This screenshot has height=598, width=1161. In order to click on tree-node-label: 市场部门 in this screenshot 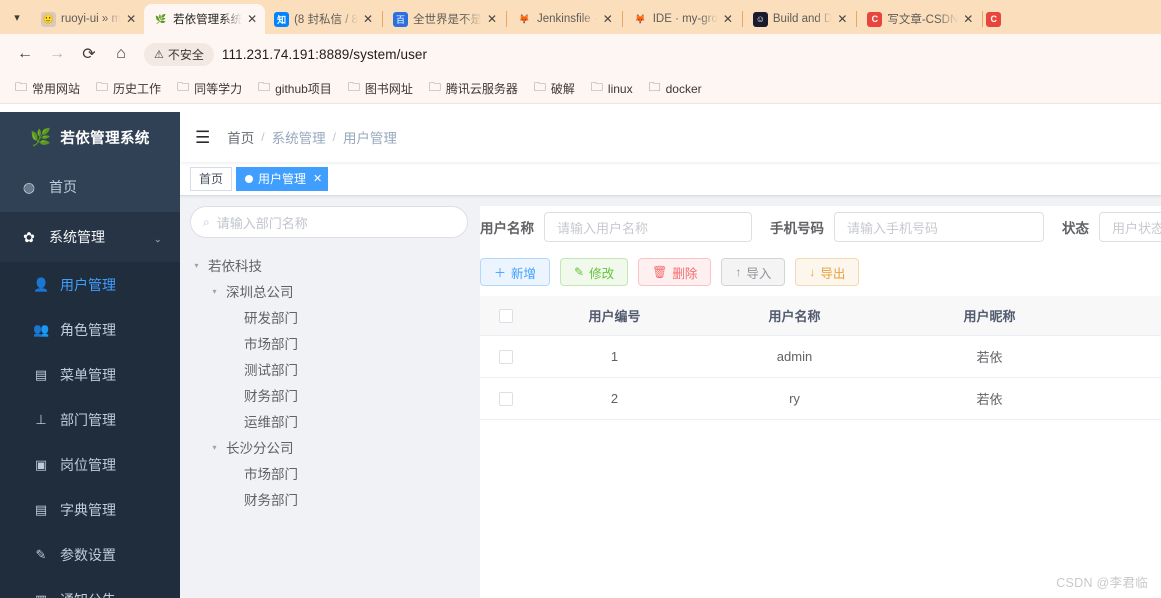, I will do `click(271, 474)`.